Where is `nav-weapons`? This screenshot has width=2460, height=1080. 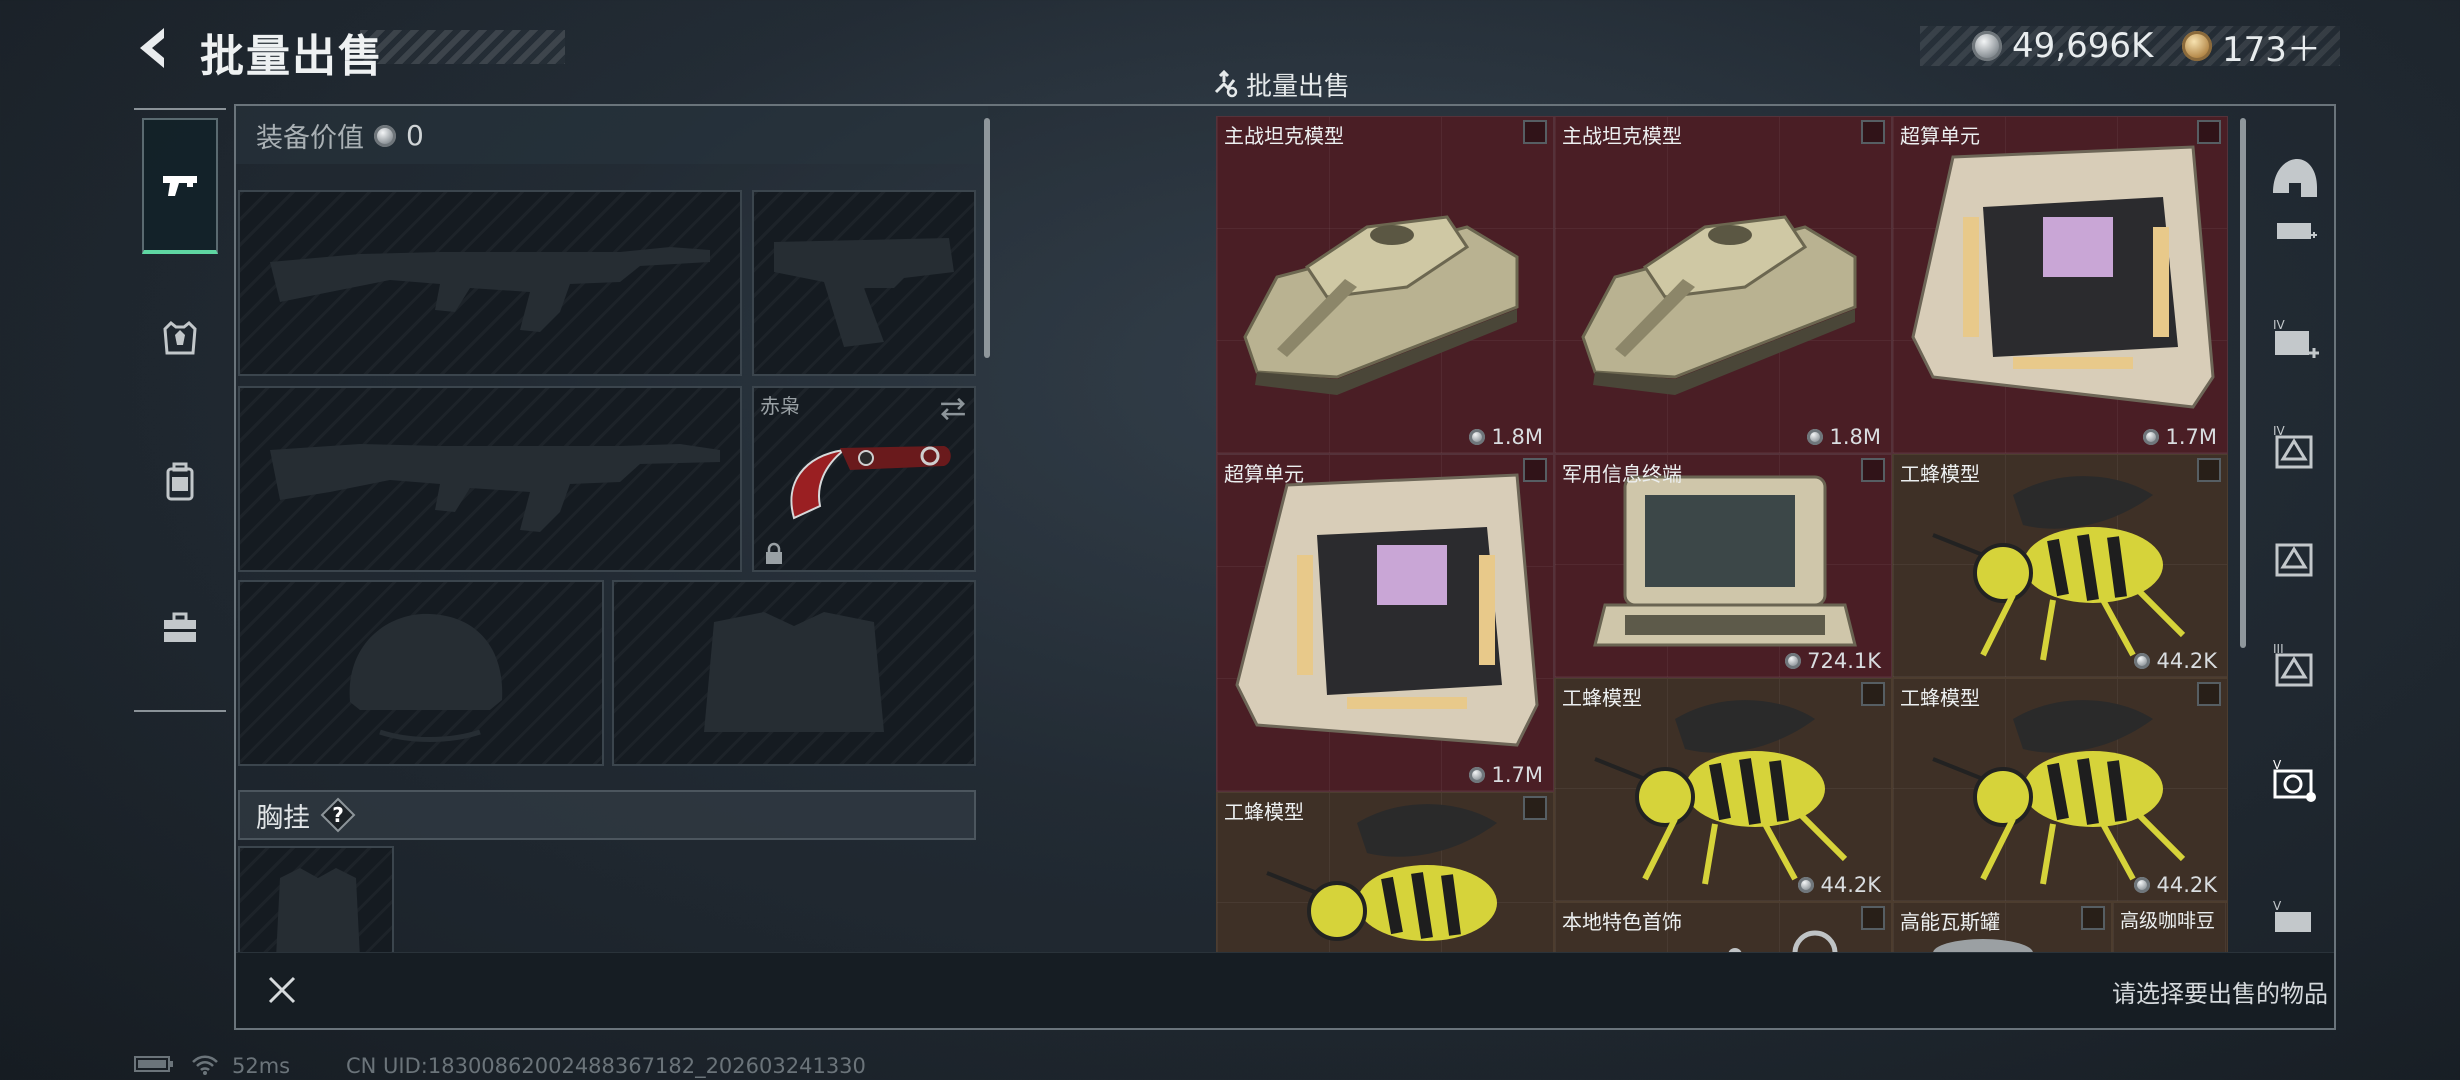 nav-weapons is located at coordinates (180, 186).